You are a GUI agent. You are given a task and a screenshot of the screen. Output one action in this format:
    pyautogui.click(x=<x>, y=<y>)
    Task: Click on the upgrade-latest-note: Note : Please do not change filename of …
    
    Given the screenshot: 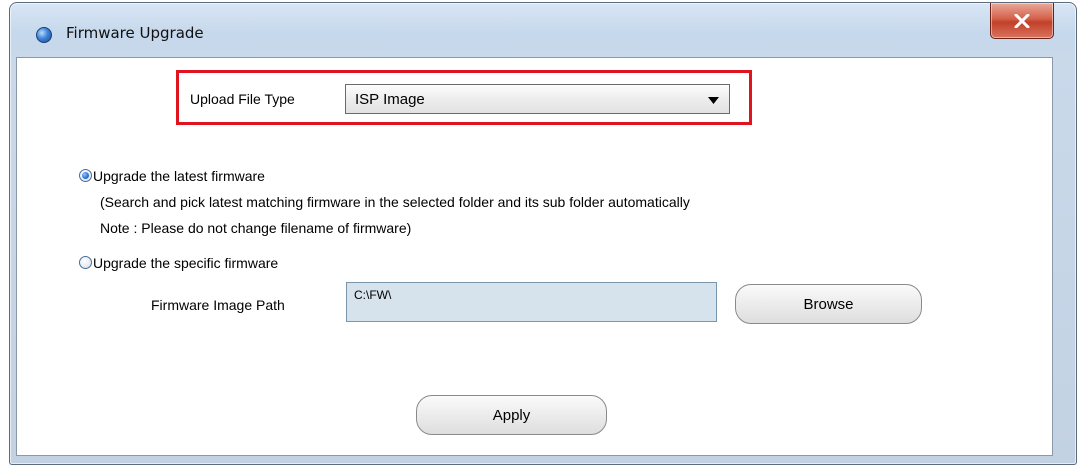 What is the action you would take?
    pyautogui.click(x=256, y=228)
    